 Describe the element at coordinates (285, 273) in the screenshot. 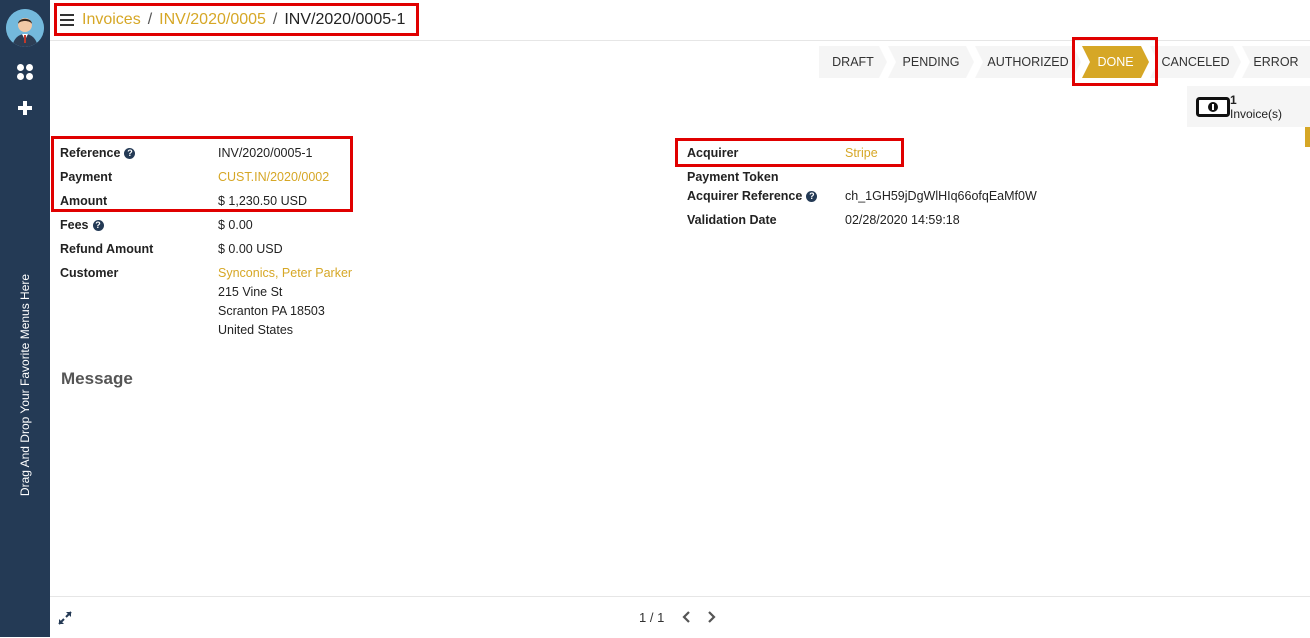

I see `customer-link: Synconics, Peter Parker` at that location.